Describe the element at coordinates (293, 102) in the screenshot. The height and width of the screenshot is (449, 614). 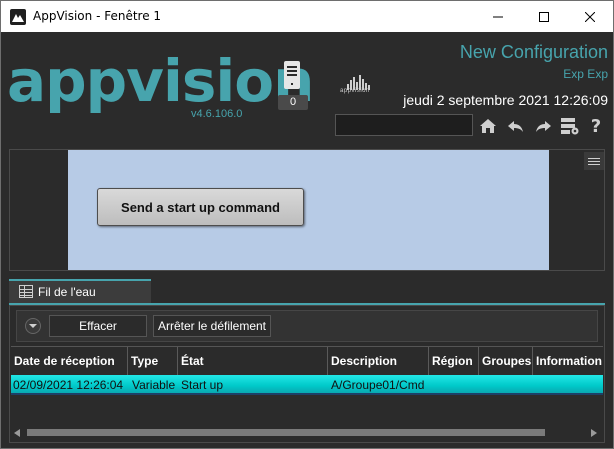
I see `server-count-badge: 0` at that location.